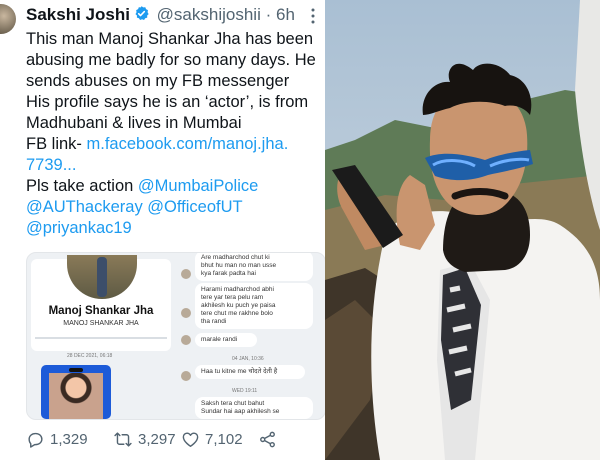 Image resolution: width=600 pixels, height=460 pixels. I want to click on tweet-actions: 1,329 3,297 7,102, so click(174, 441).